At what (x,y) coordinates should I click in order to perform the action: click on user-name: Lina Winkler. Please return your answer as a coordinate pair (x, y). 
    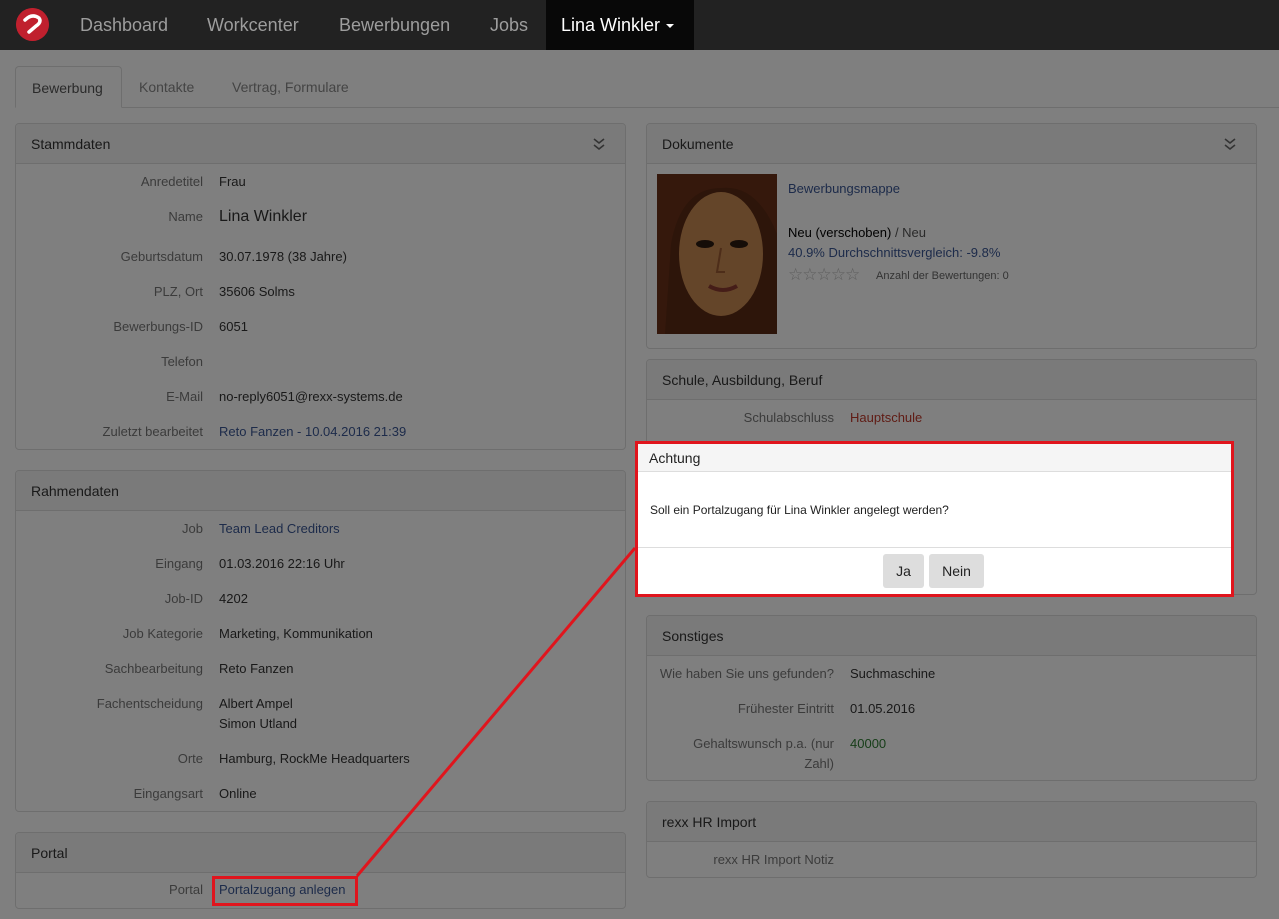
    Looking at the image, I should click on (611, 25).